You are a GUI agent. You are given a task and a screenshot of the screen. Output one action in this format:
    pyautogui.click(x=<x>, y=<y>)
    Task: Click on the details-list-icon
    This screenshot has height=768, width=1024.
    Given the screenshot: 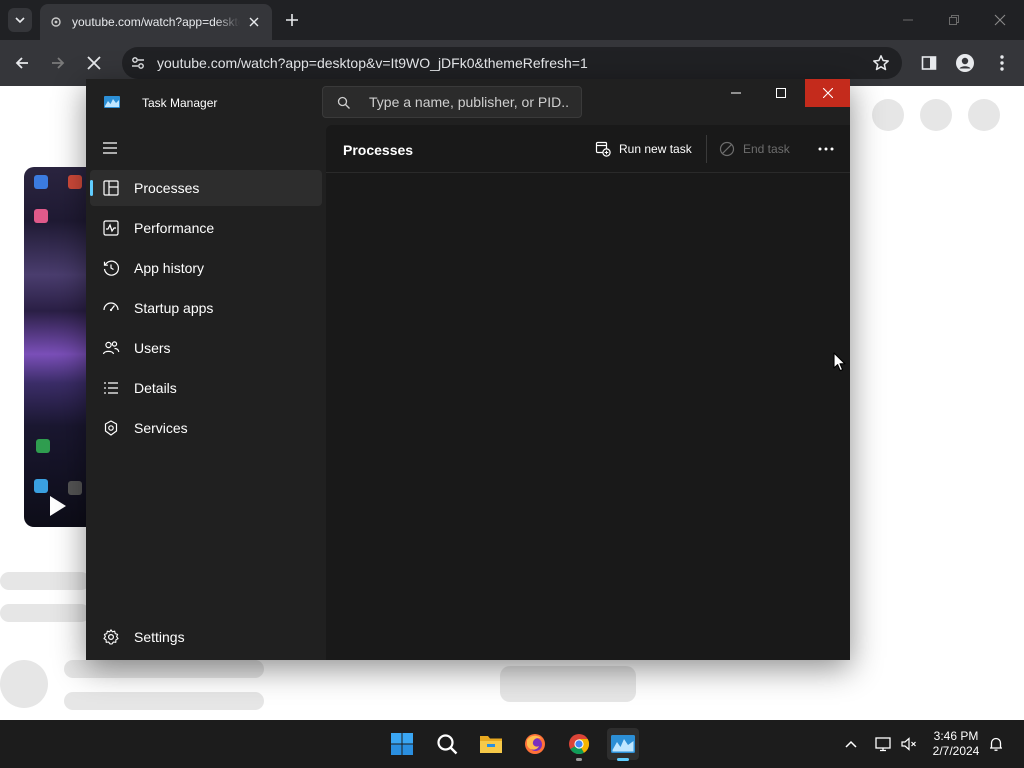 What is the action you would take?
    pyautogui.click(x=111, y=388)
    